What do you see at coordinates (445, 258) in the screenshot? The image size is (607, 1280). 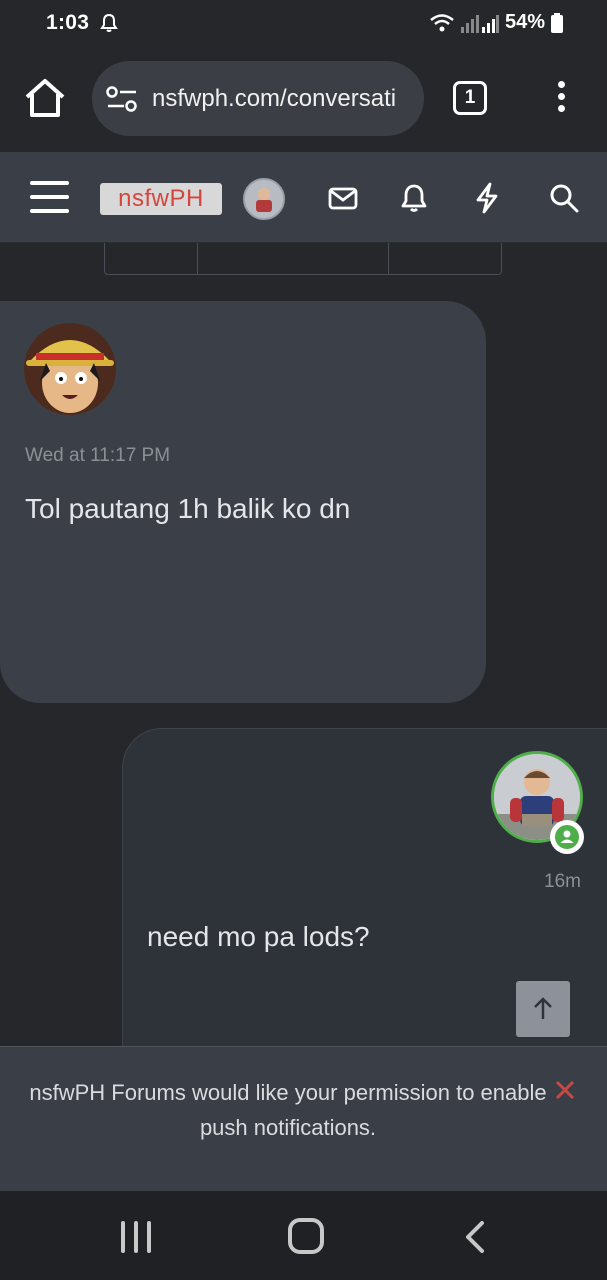 I see `leave-button: Leave` at bounding box center [445, 258].